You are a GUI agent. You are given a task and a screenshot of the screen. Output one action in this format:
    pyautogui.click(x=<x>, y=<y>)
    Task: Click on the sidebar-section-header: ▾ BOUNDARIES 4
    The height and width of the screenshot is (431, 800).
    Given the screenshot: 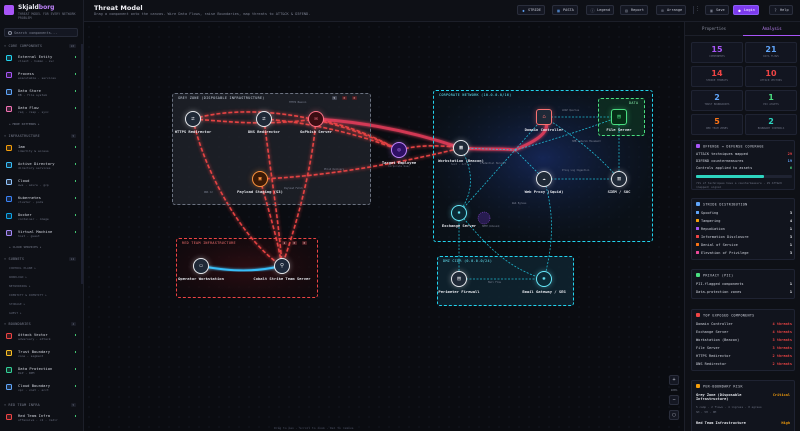 What is the action you would take?
    pyautogui.click(x=42, y=325)
    